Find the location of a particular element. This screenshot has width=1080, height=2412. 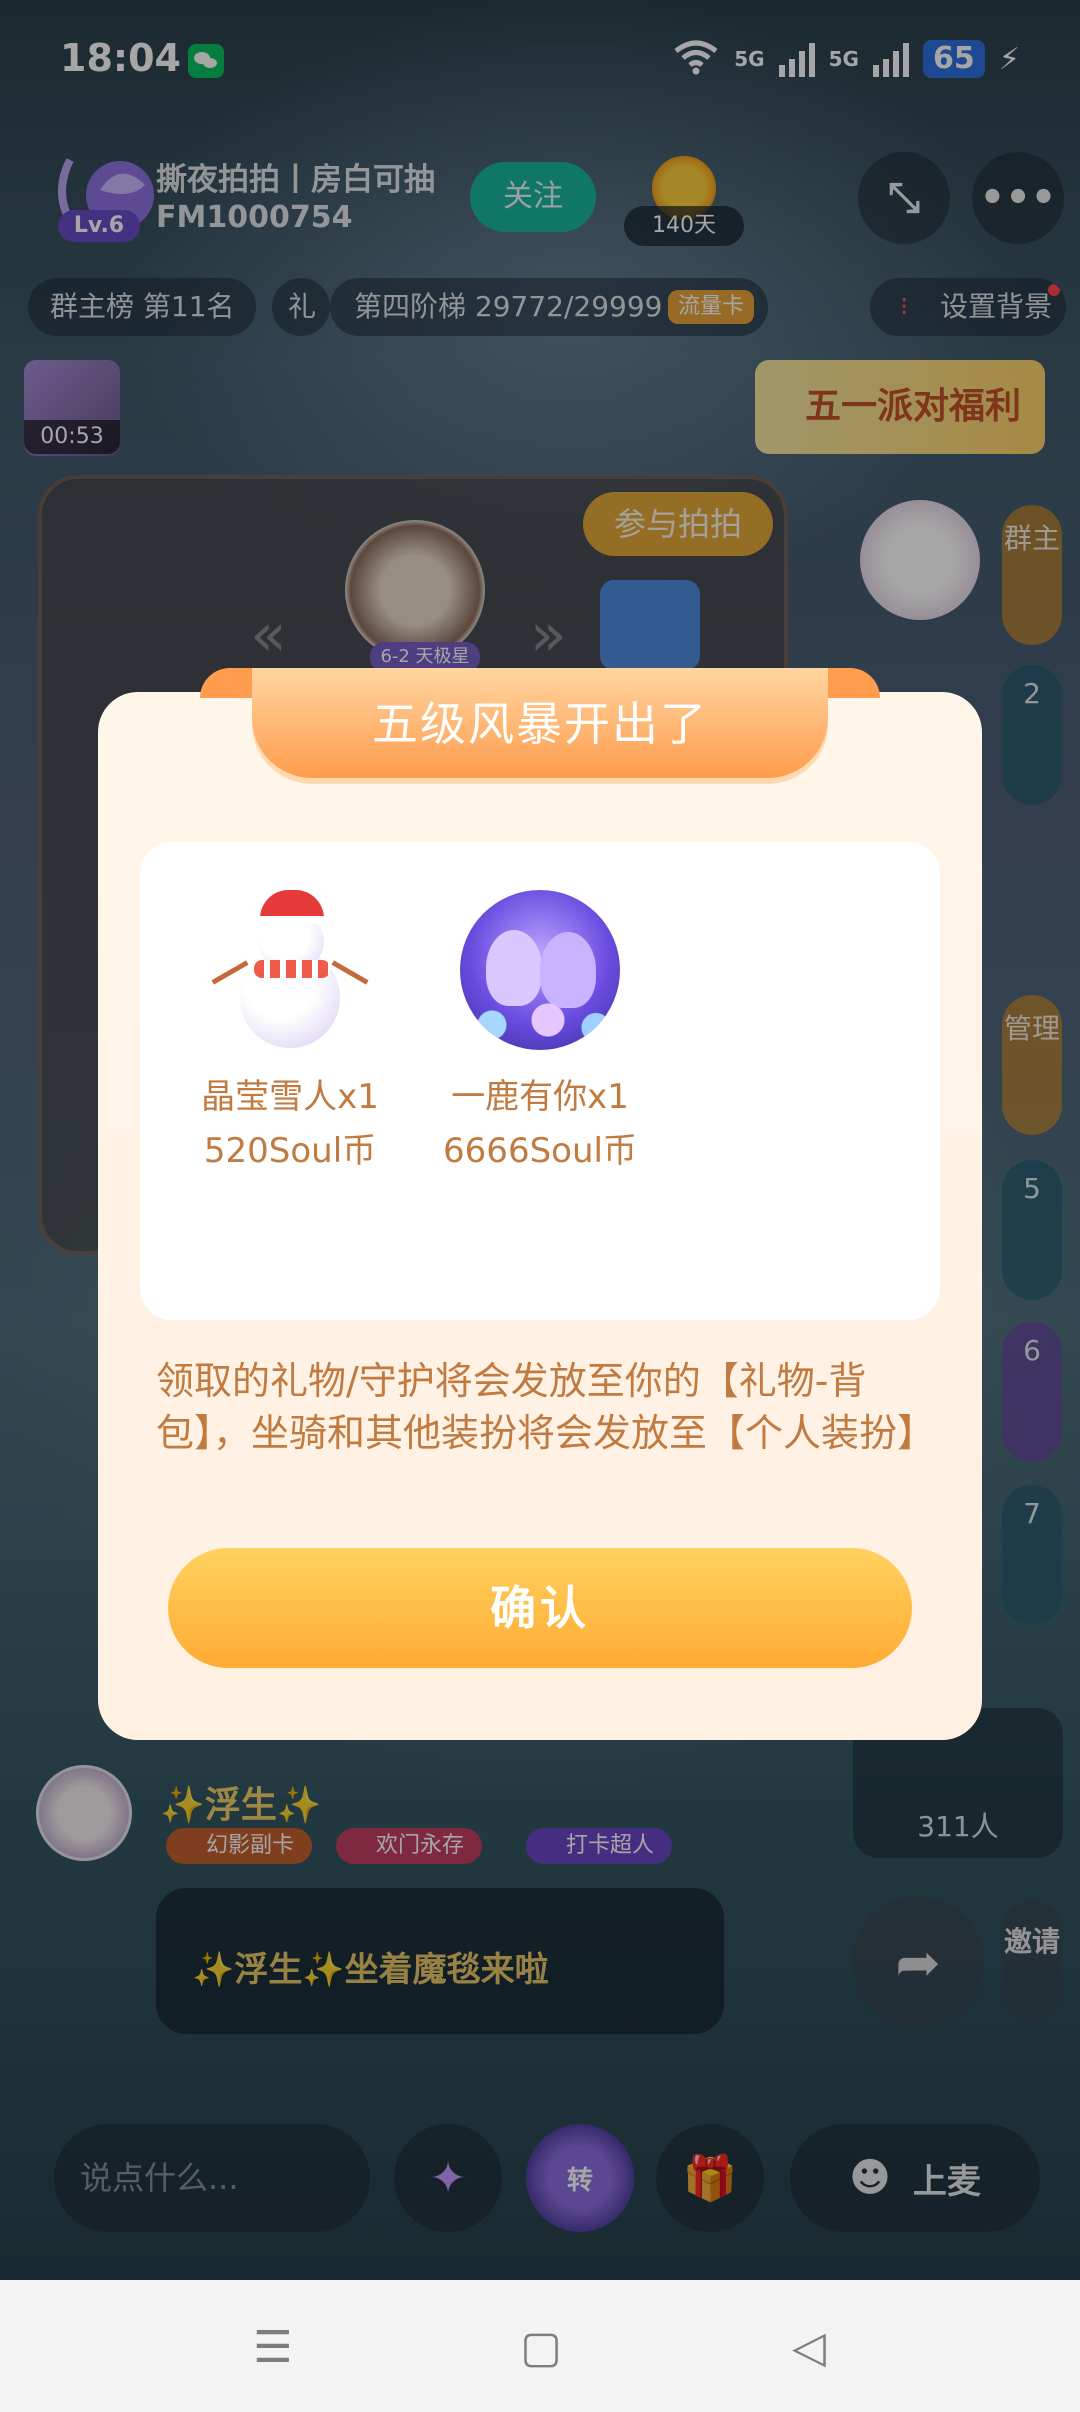

home-square-icon: ▢ is located at coordinates (541, 2347).